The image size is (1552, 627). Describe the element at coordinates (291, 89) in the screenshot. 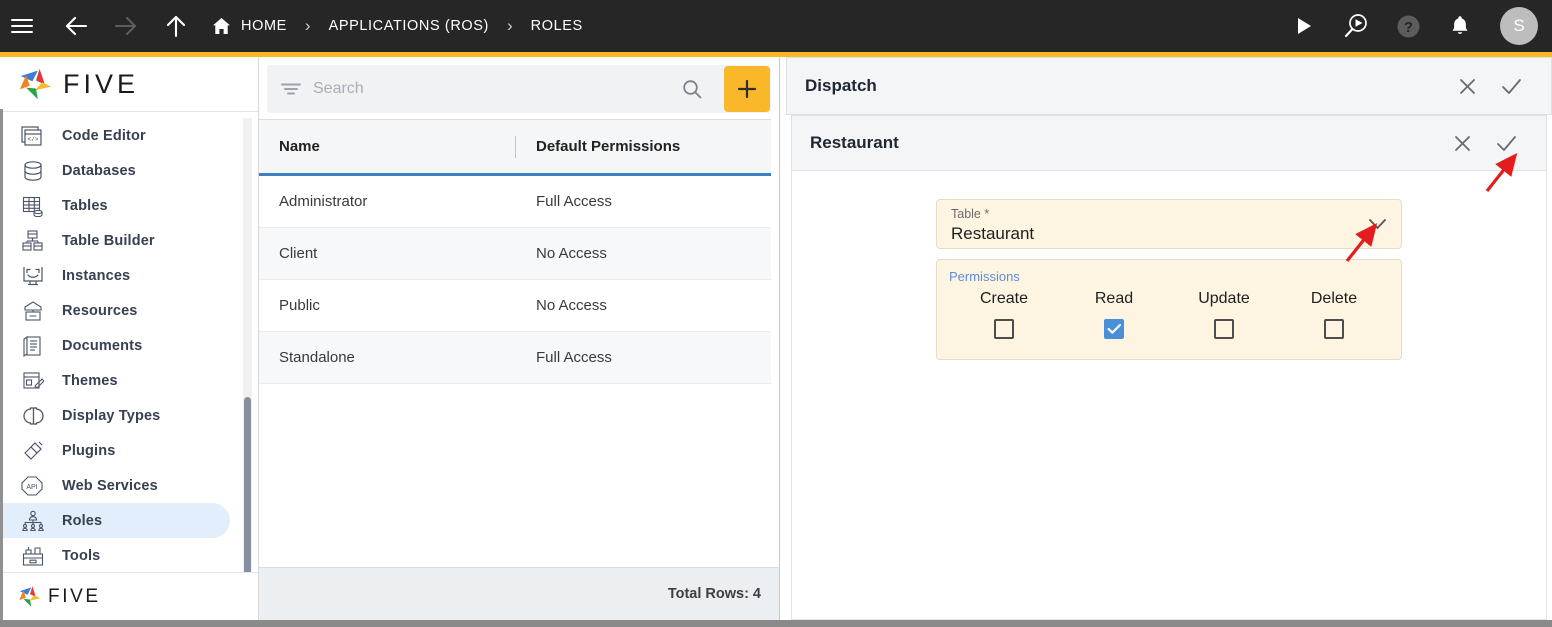

I see `filter-icon` at that location.